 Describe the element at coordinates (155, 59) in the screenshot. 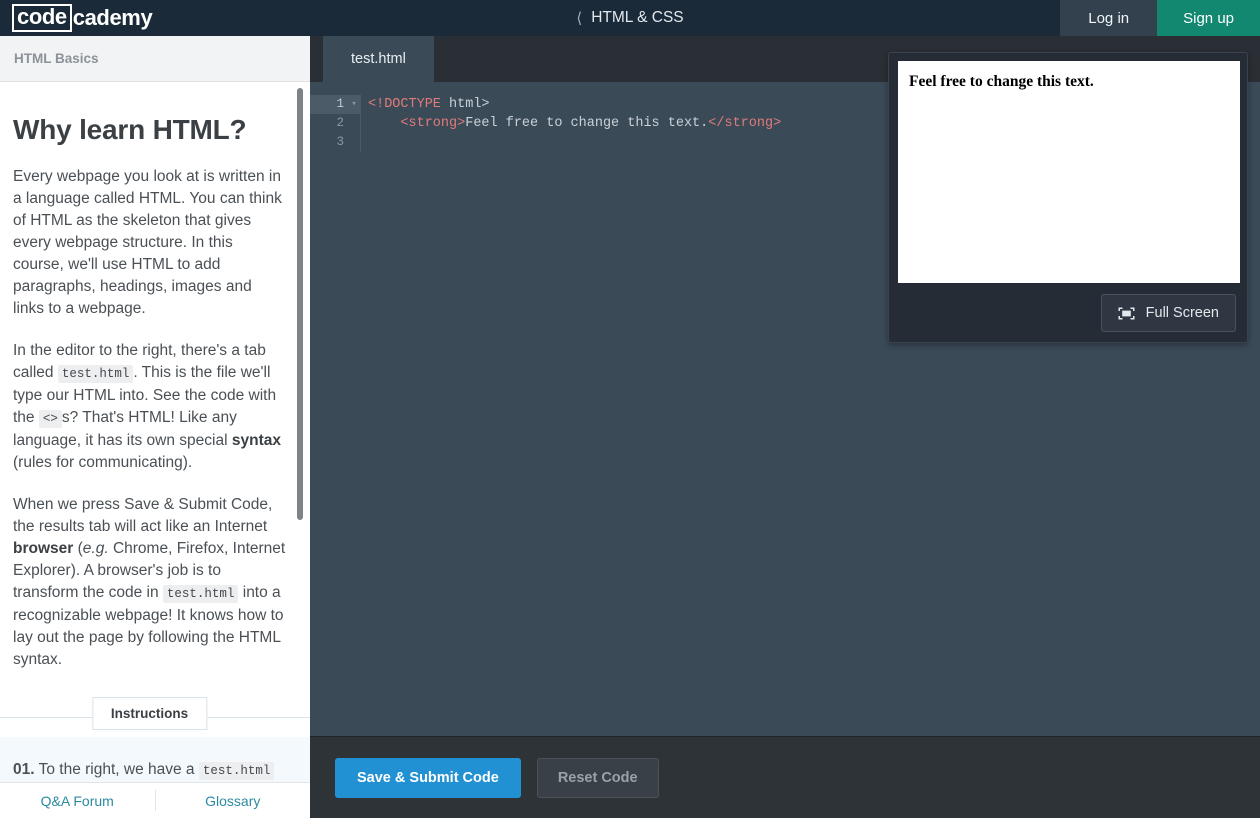

I see `sidebar-header: HTML Basics` at that location.